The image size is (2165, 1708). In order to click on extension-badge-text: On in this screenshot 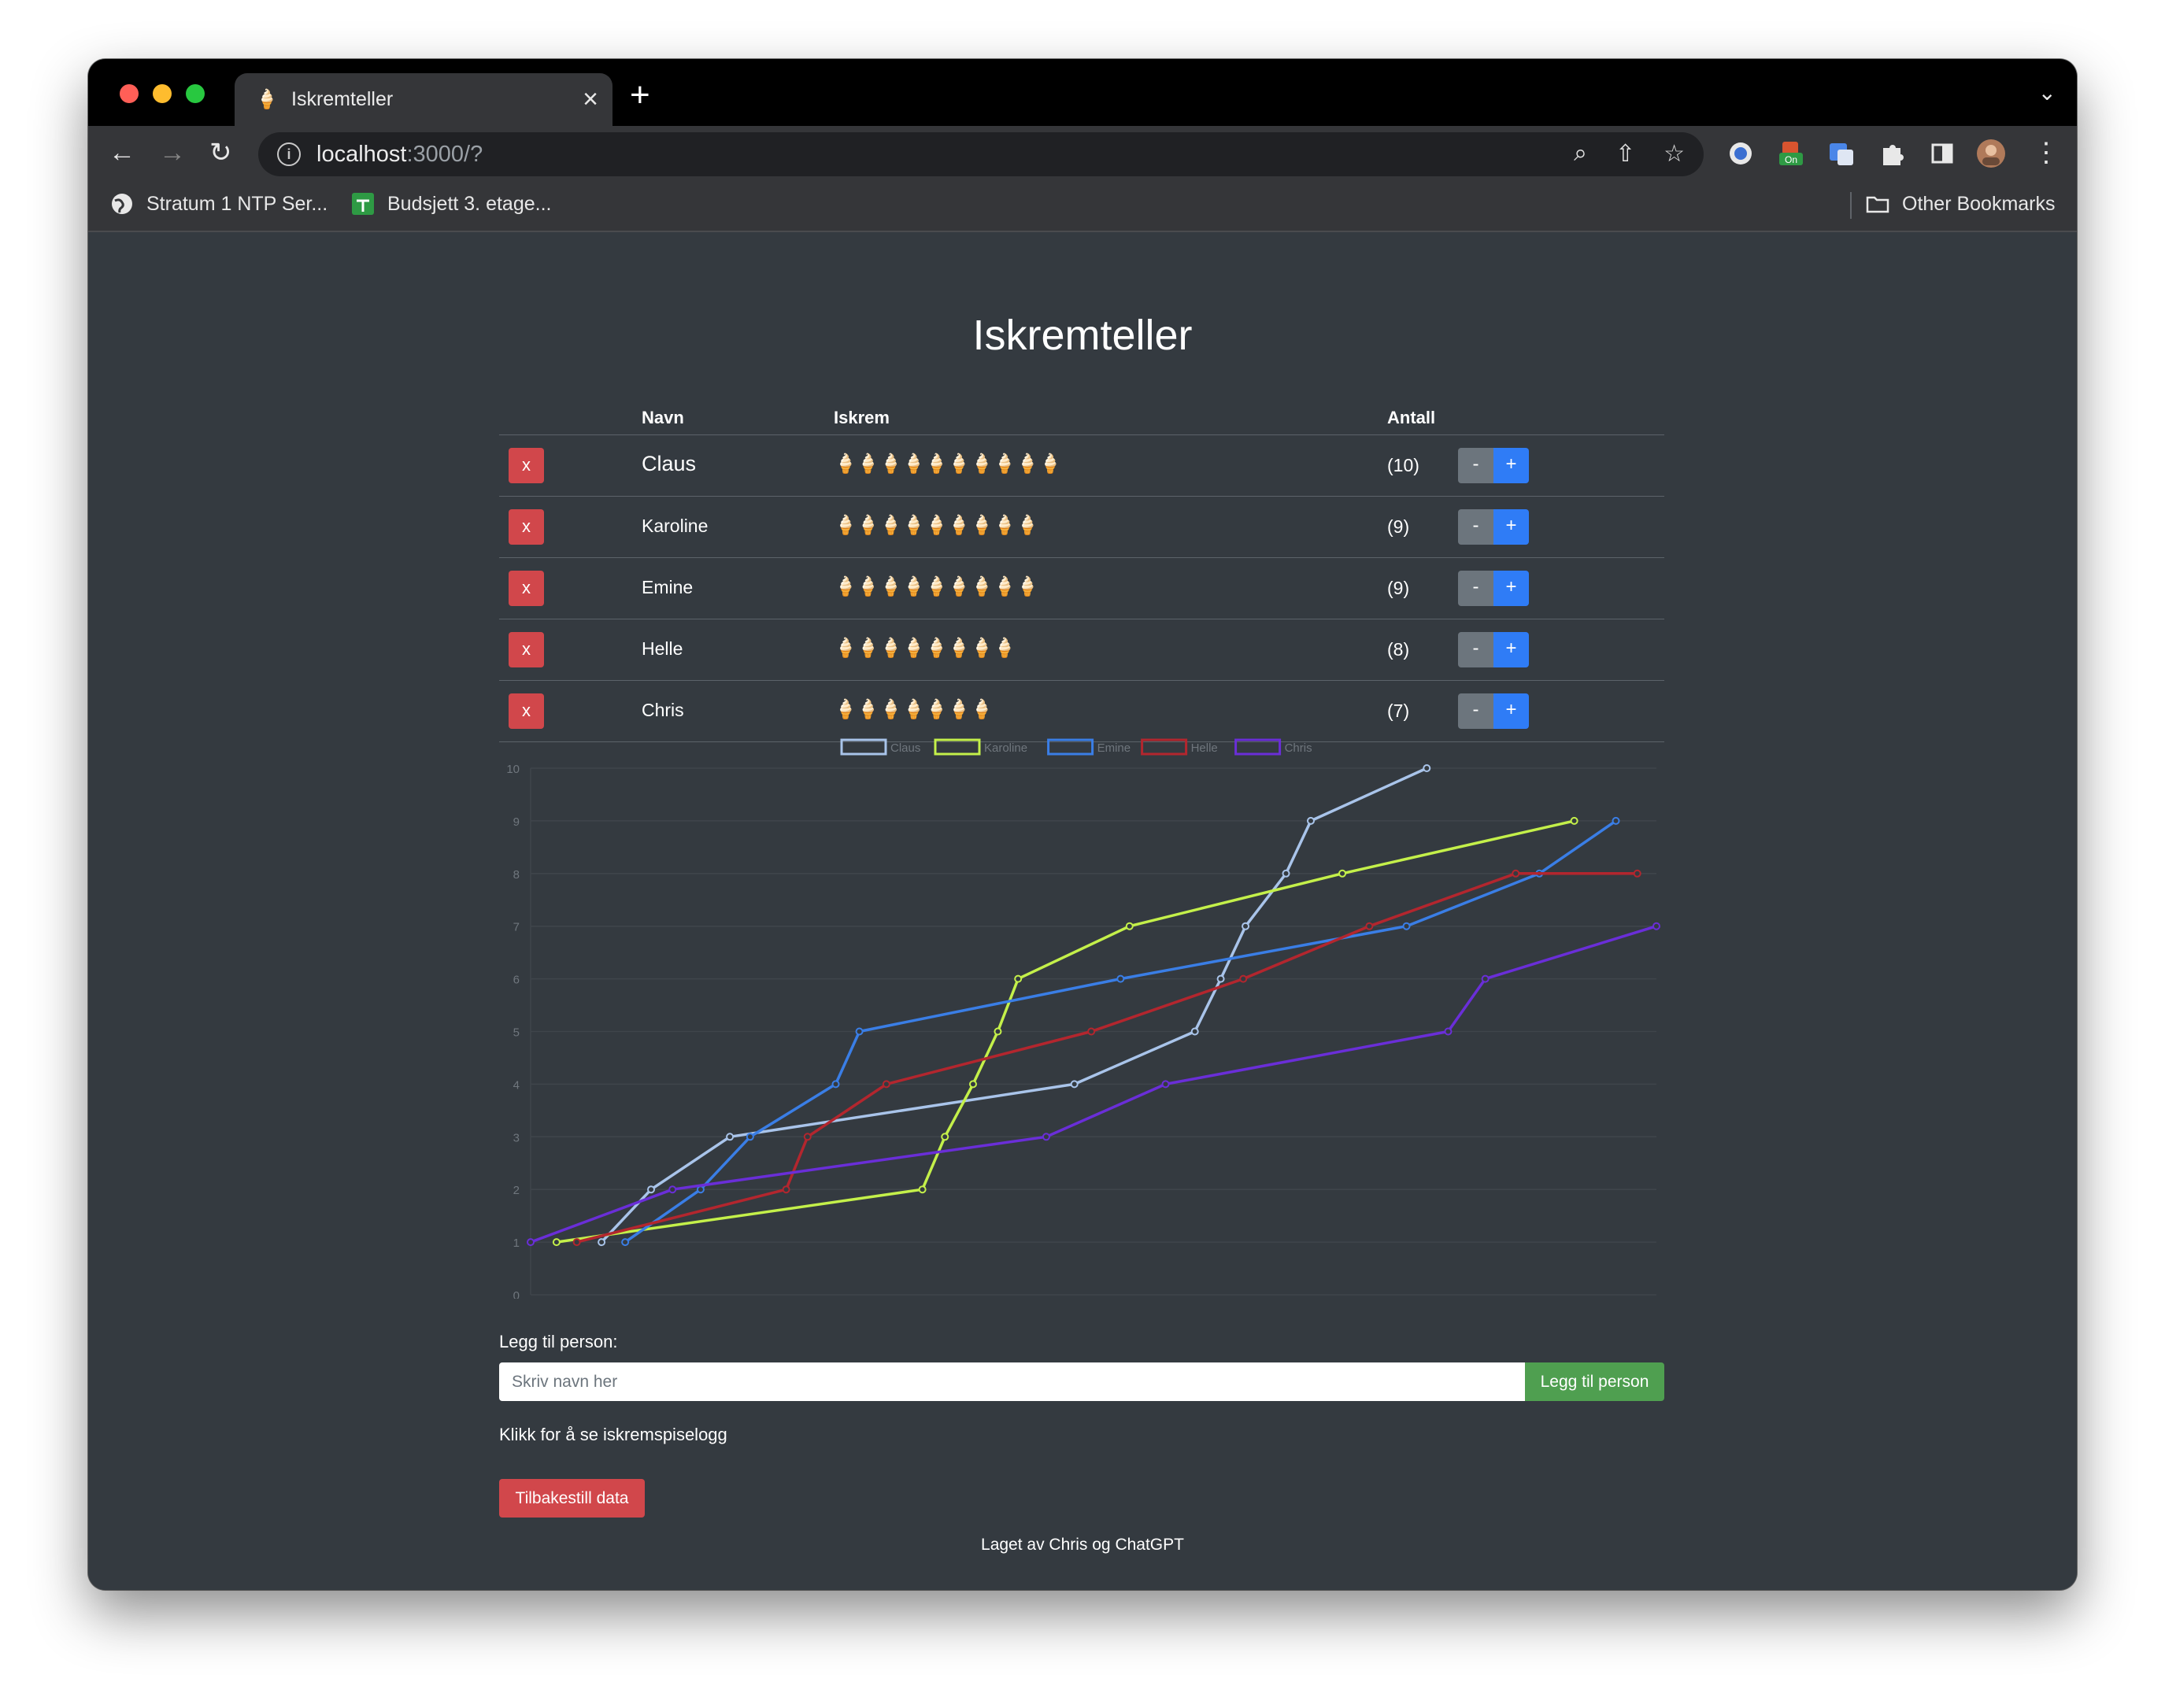, I will do `click(1791, 159)`.